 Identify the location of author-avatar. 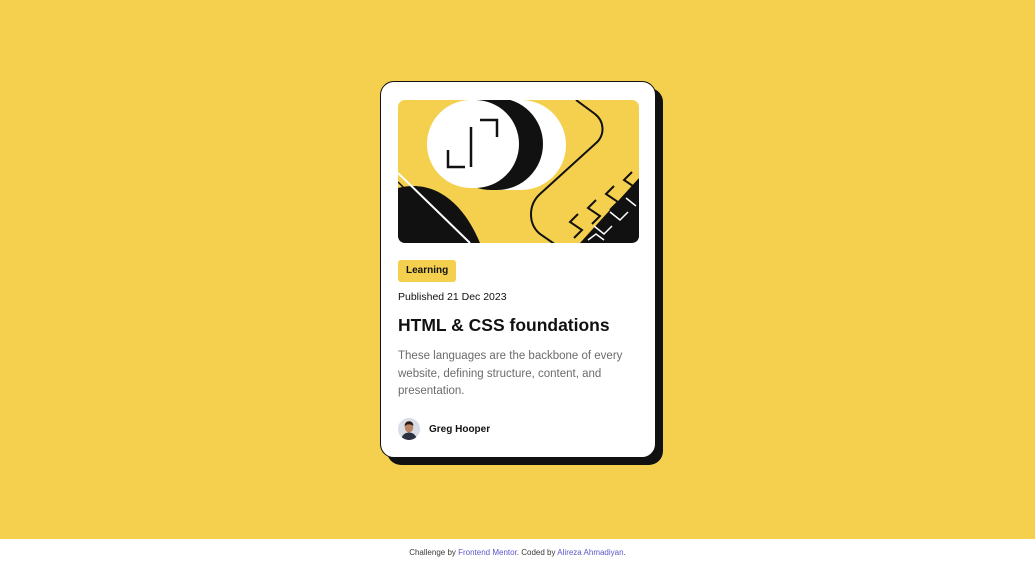
(409, 429).